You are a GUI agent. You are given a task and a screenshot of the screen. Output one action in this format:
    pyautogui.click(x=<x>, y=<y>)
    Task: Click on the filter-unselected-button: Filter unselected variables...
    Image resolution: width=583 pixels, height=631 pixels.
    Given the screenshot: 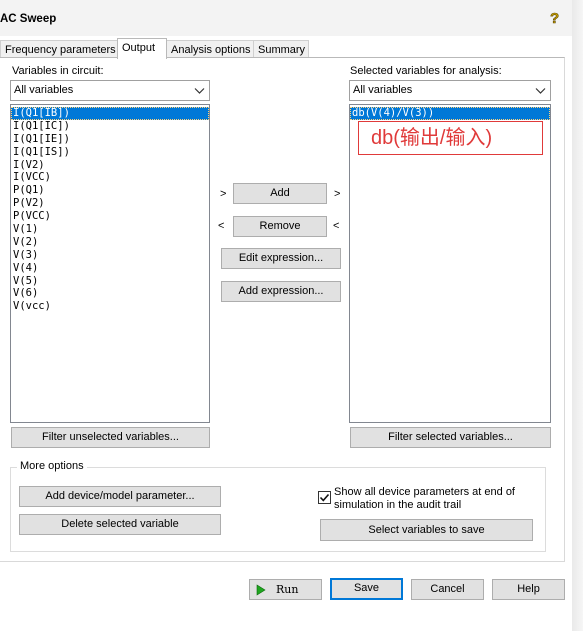 What is the action you would take?
    pyautogui.click(x=110, y=437)
    